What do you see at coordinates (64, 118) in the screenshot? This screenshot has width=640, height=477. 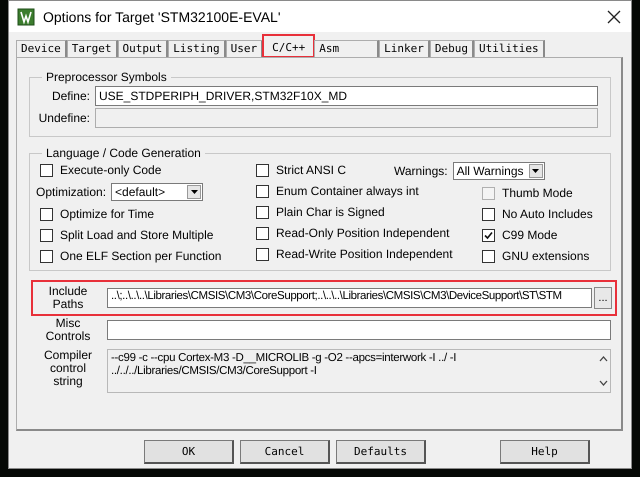 I see `field-label: Undefine:` at bounding box center [64, 118].